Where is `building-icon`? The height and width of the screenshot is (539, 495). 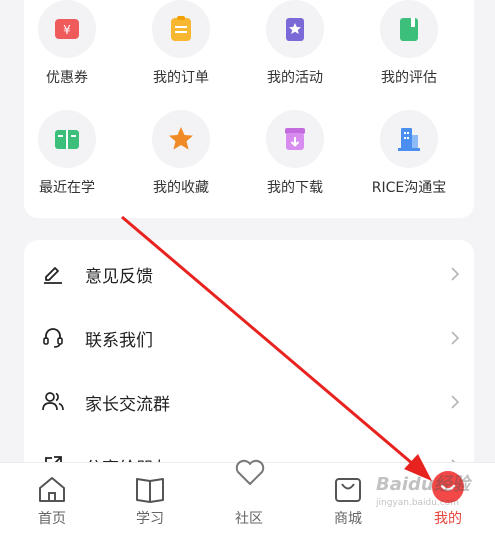 building-icon is located at coordinates (409, 139).